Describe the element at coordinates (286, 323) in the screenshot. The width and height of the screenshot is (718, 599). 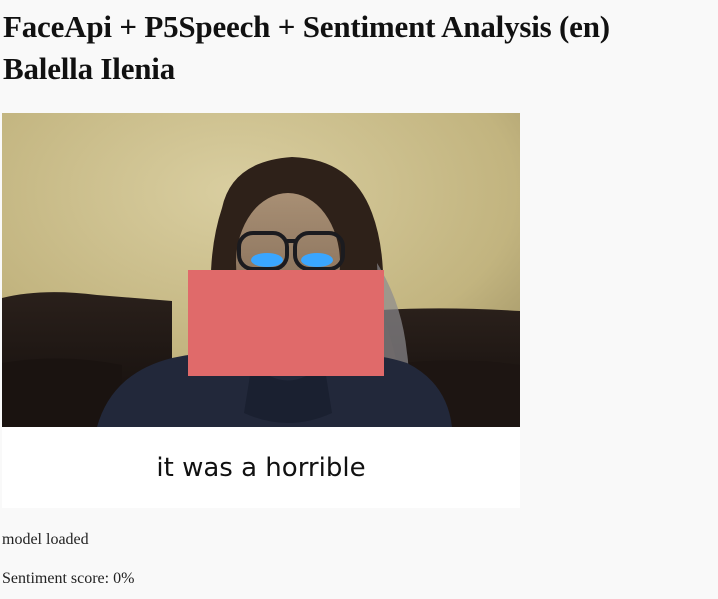
I see `face-detection-box` at that location.